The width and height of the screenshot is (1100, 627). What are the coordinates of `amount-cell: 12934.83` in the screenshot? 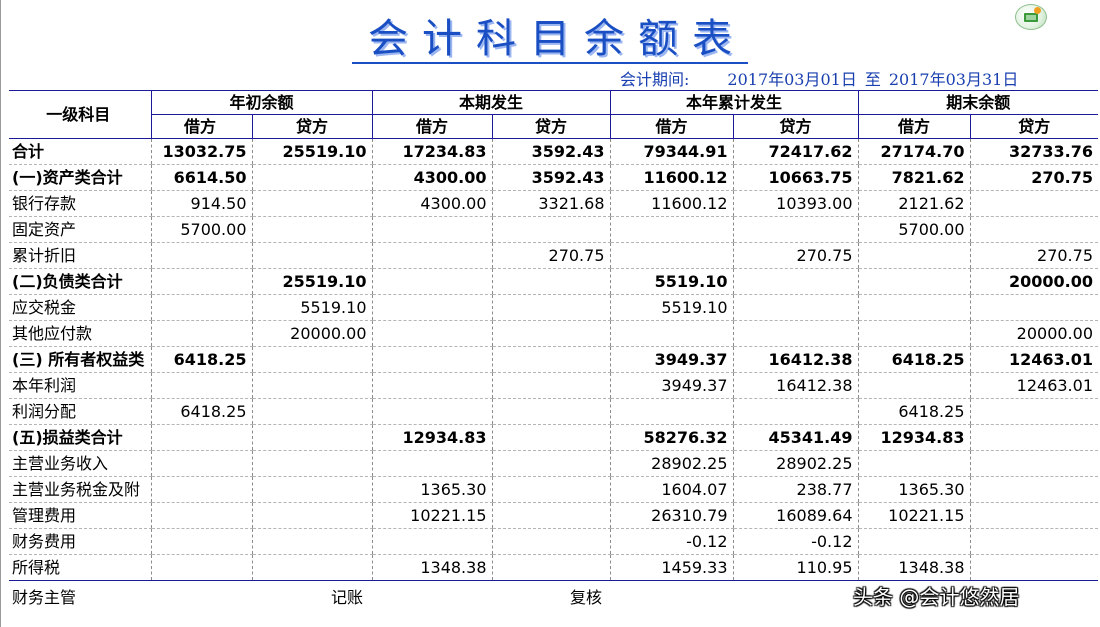 It's located at (913, 437).